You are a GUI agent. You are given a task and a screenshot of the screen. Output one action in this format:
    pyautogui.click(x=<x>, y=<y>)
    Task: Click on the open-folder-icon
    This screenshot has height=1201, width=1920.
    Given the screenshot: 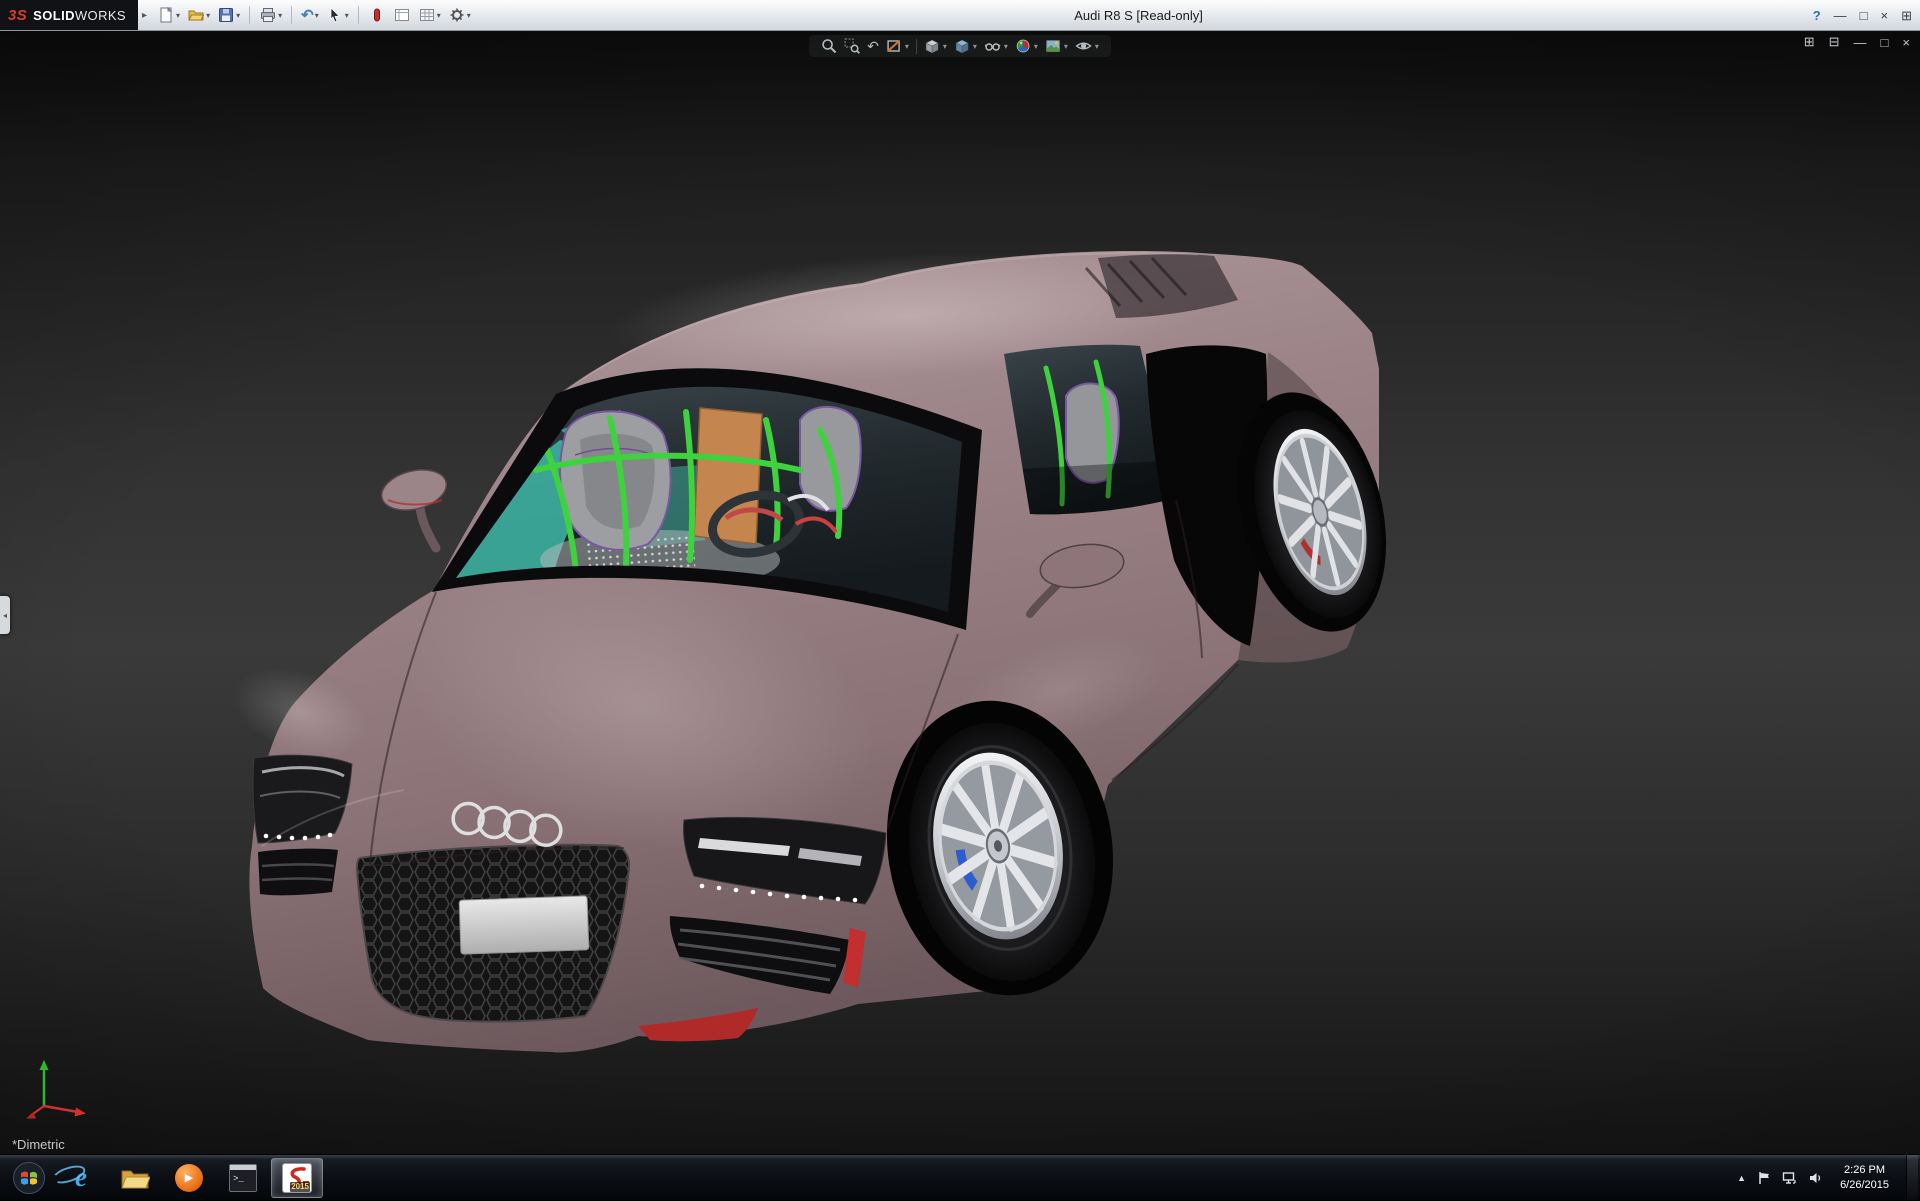 What is the action you would take?
    pyautogui.click(x=196, y=15)
    